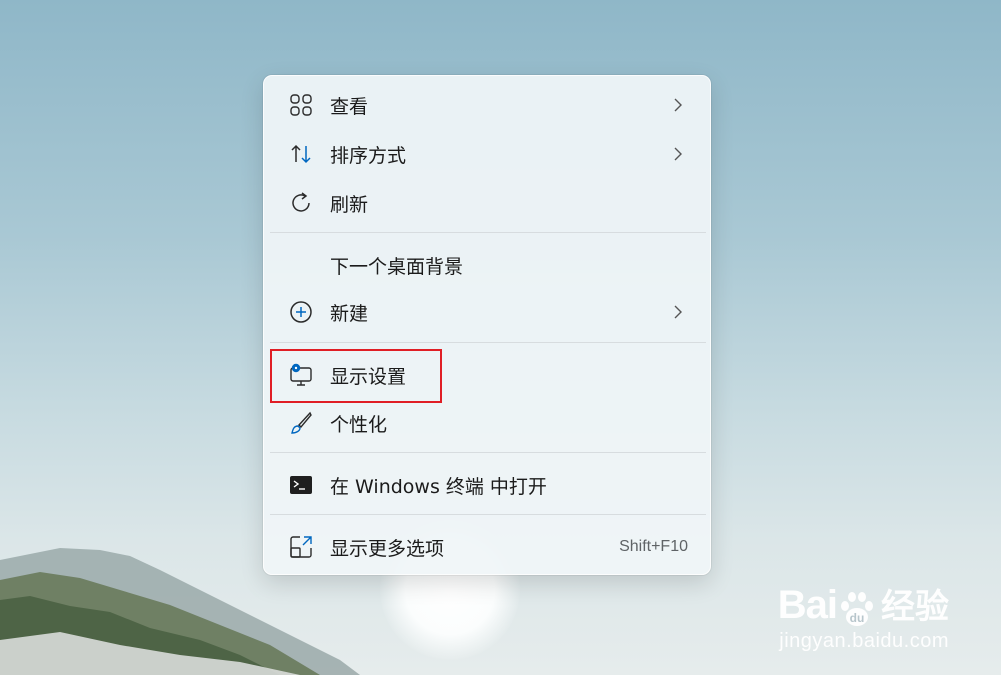 The image size is (1001, 675). Describe the element at coordinates (488, 154) in the screenshot. I see `menu-item-sort-by: 排序方式` at that location.